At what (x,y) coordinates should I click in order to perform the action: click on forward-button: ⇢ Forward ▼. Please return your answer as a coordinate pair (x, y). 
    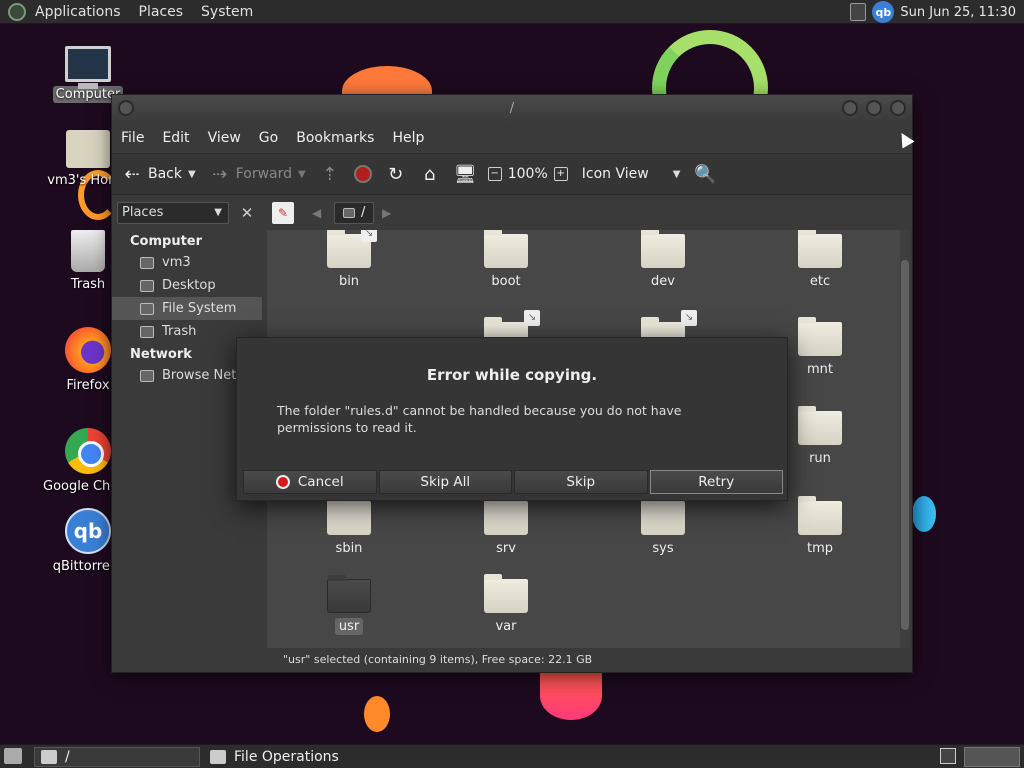
    Looking at the image, I should click on (258, 174).